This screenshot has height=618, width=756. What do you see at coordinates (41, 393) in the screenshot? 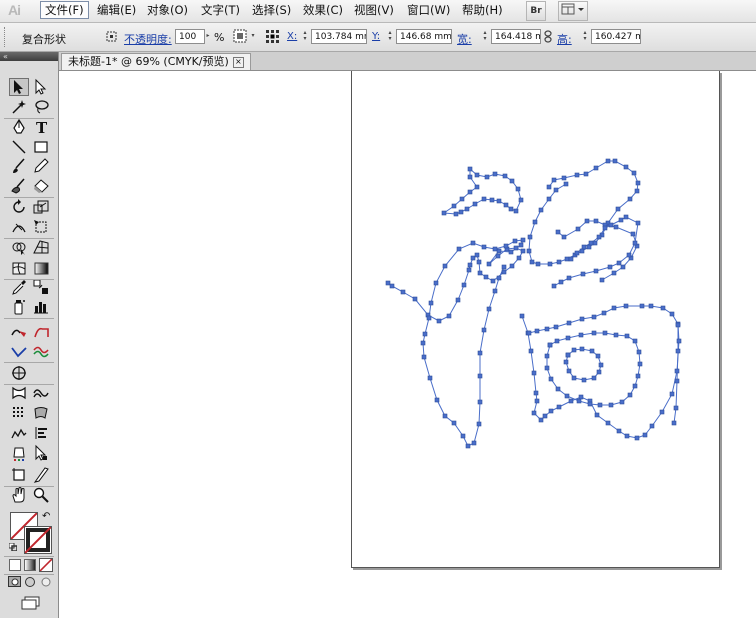
I see `twirl-tool` at bounding box center [41, 393].